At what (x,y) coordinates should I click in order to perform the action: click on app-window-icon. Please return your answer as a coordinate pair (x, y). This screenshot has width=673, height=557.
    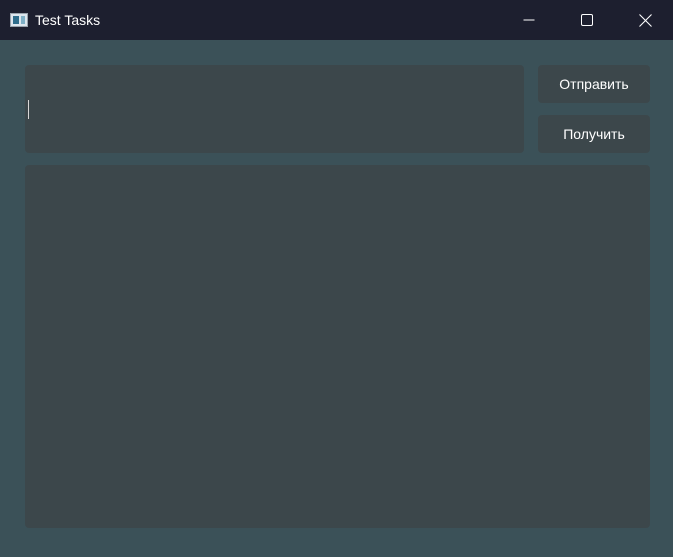
    Looking at the image, I should click on (19, 20).